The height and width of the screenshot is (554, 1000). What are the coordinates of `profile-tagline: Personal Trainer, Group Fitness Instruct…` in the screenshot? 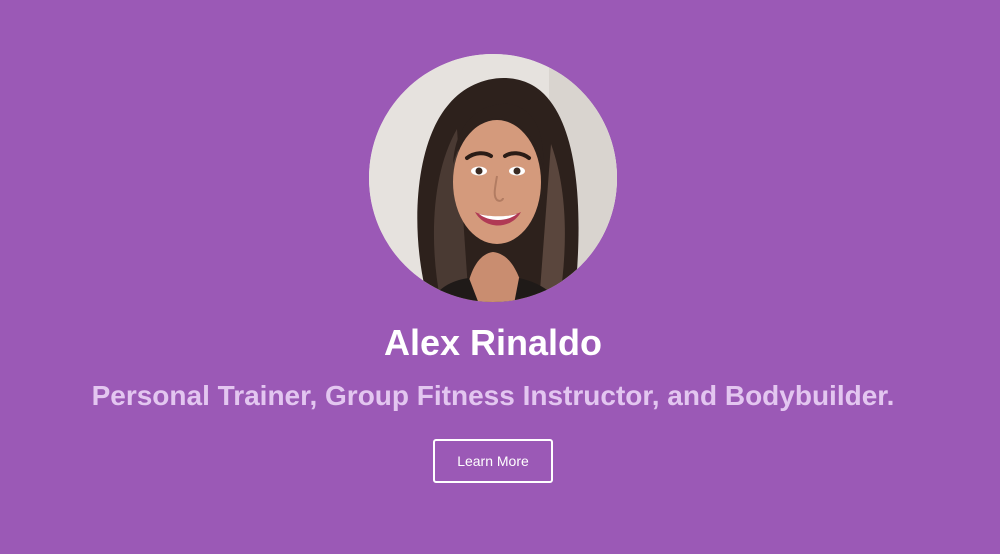 It's located at (493, 395).